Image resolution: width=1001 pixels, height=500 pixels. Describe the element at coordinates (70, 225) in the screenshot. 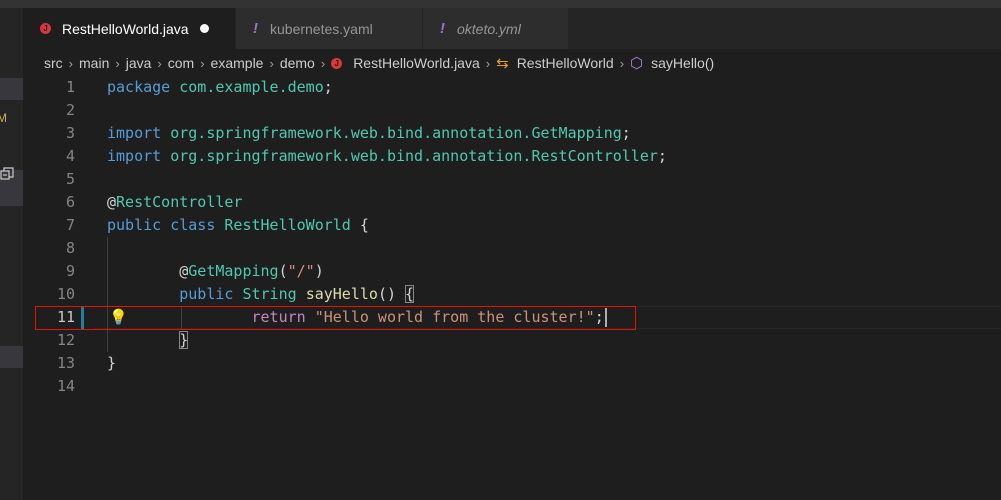

I see `line-number: 7` at that location.